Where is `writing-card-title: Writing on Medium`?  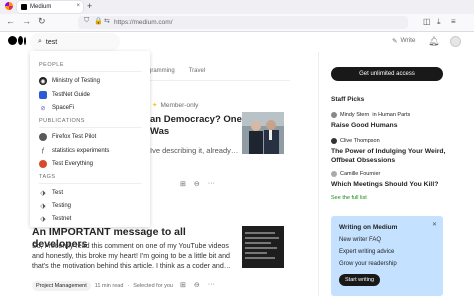 writing-card-title: Writing on Medium is located at coordinates (368, 227).